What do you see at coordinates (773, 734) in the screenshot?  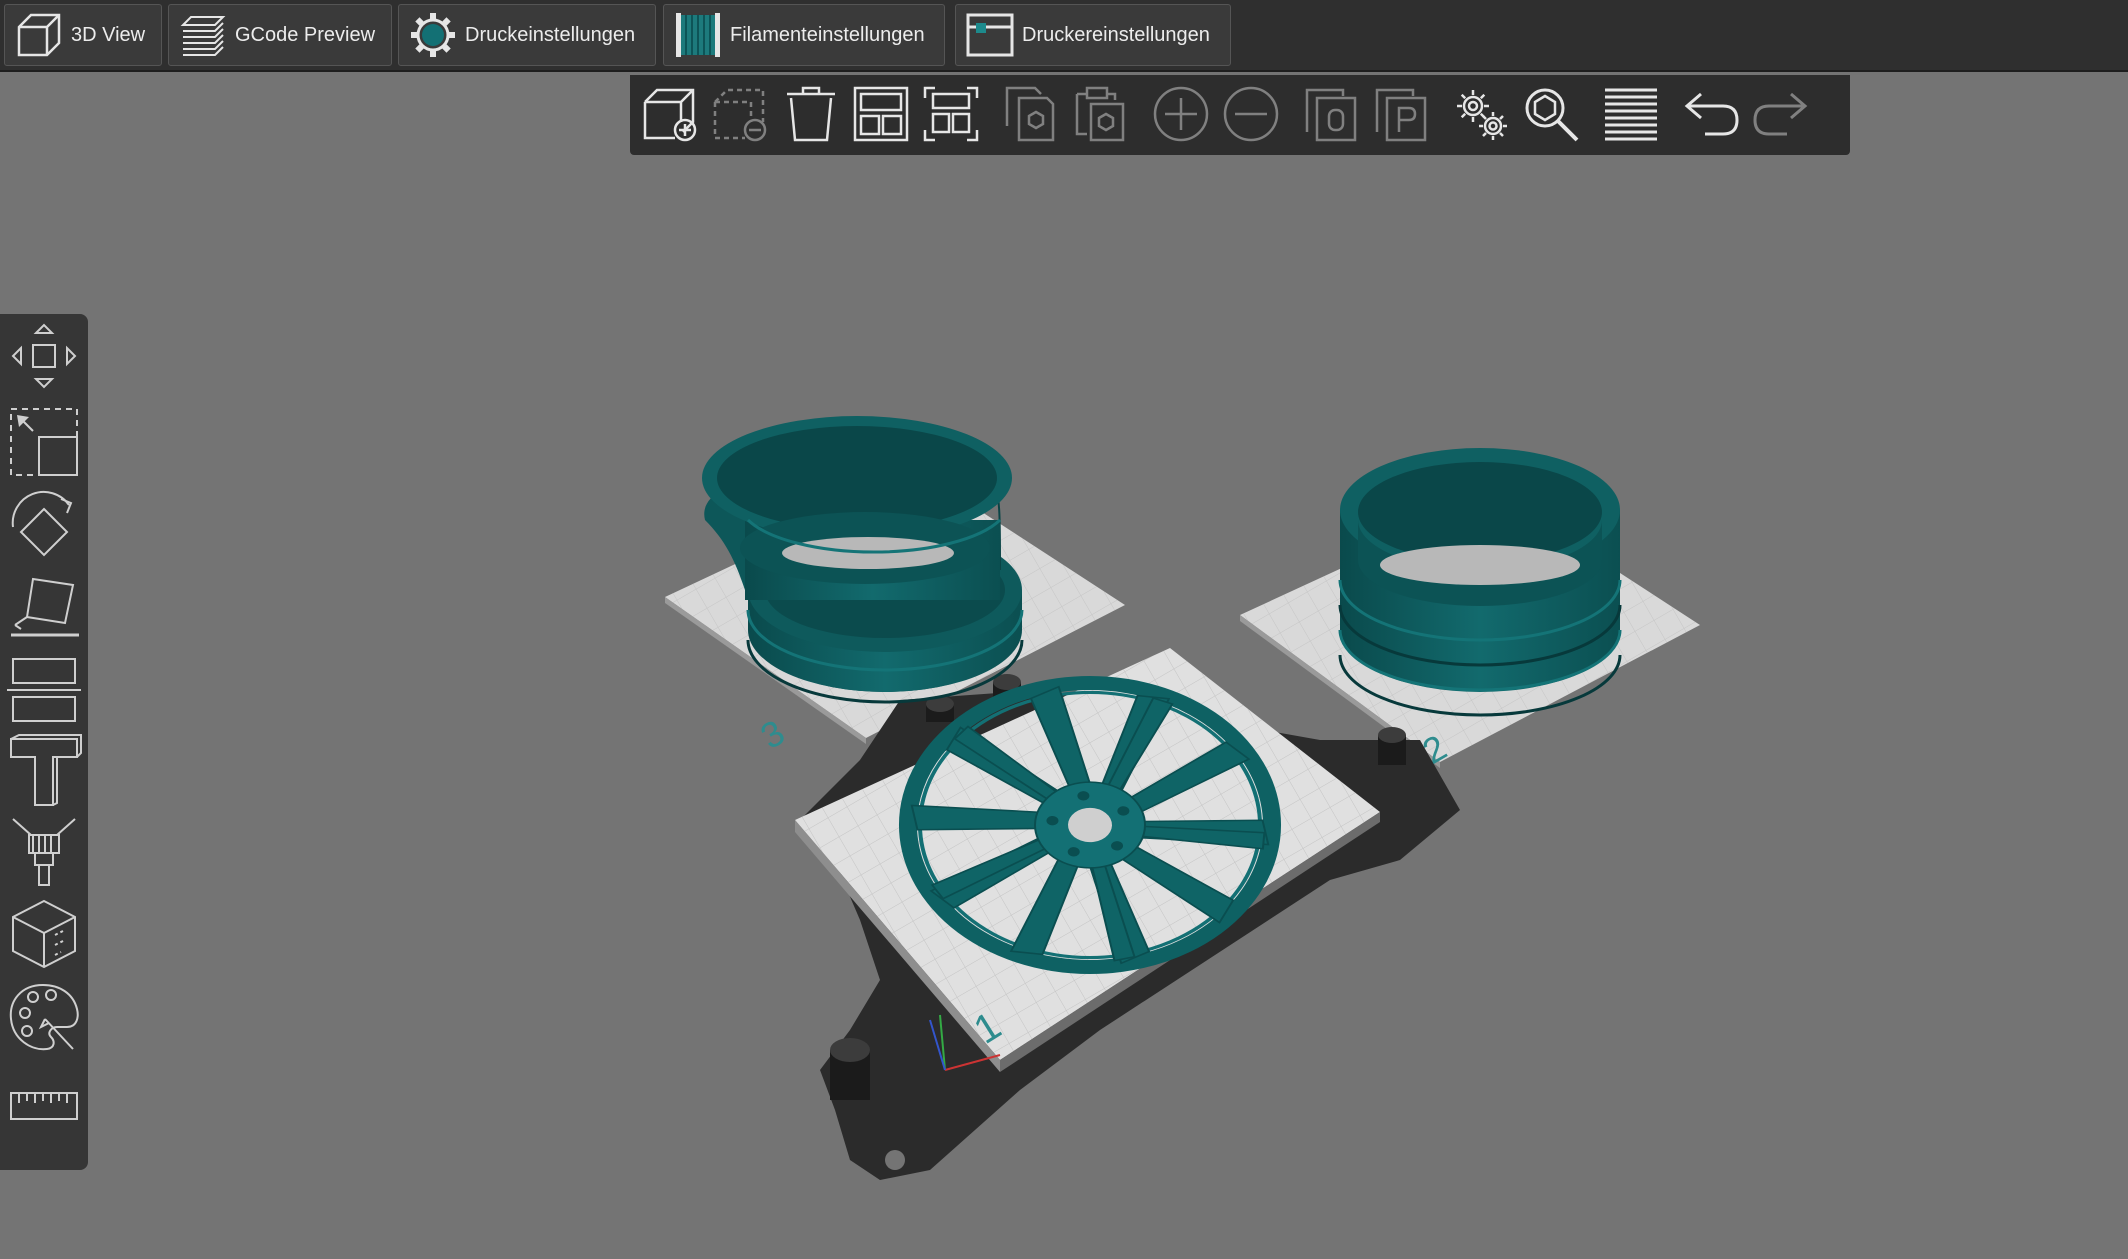 I see `plate-number-3: 3` at bounding box center [773, 734].